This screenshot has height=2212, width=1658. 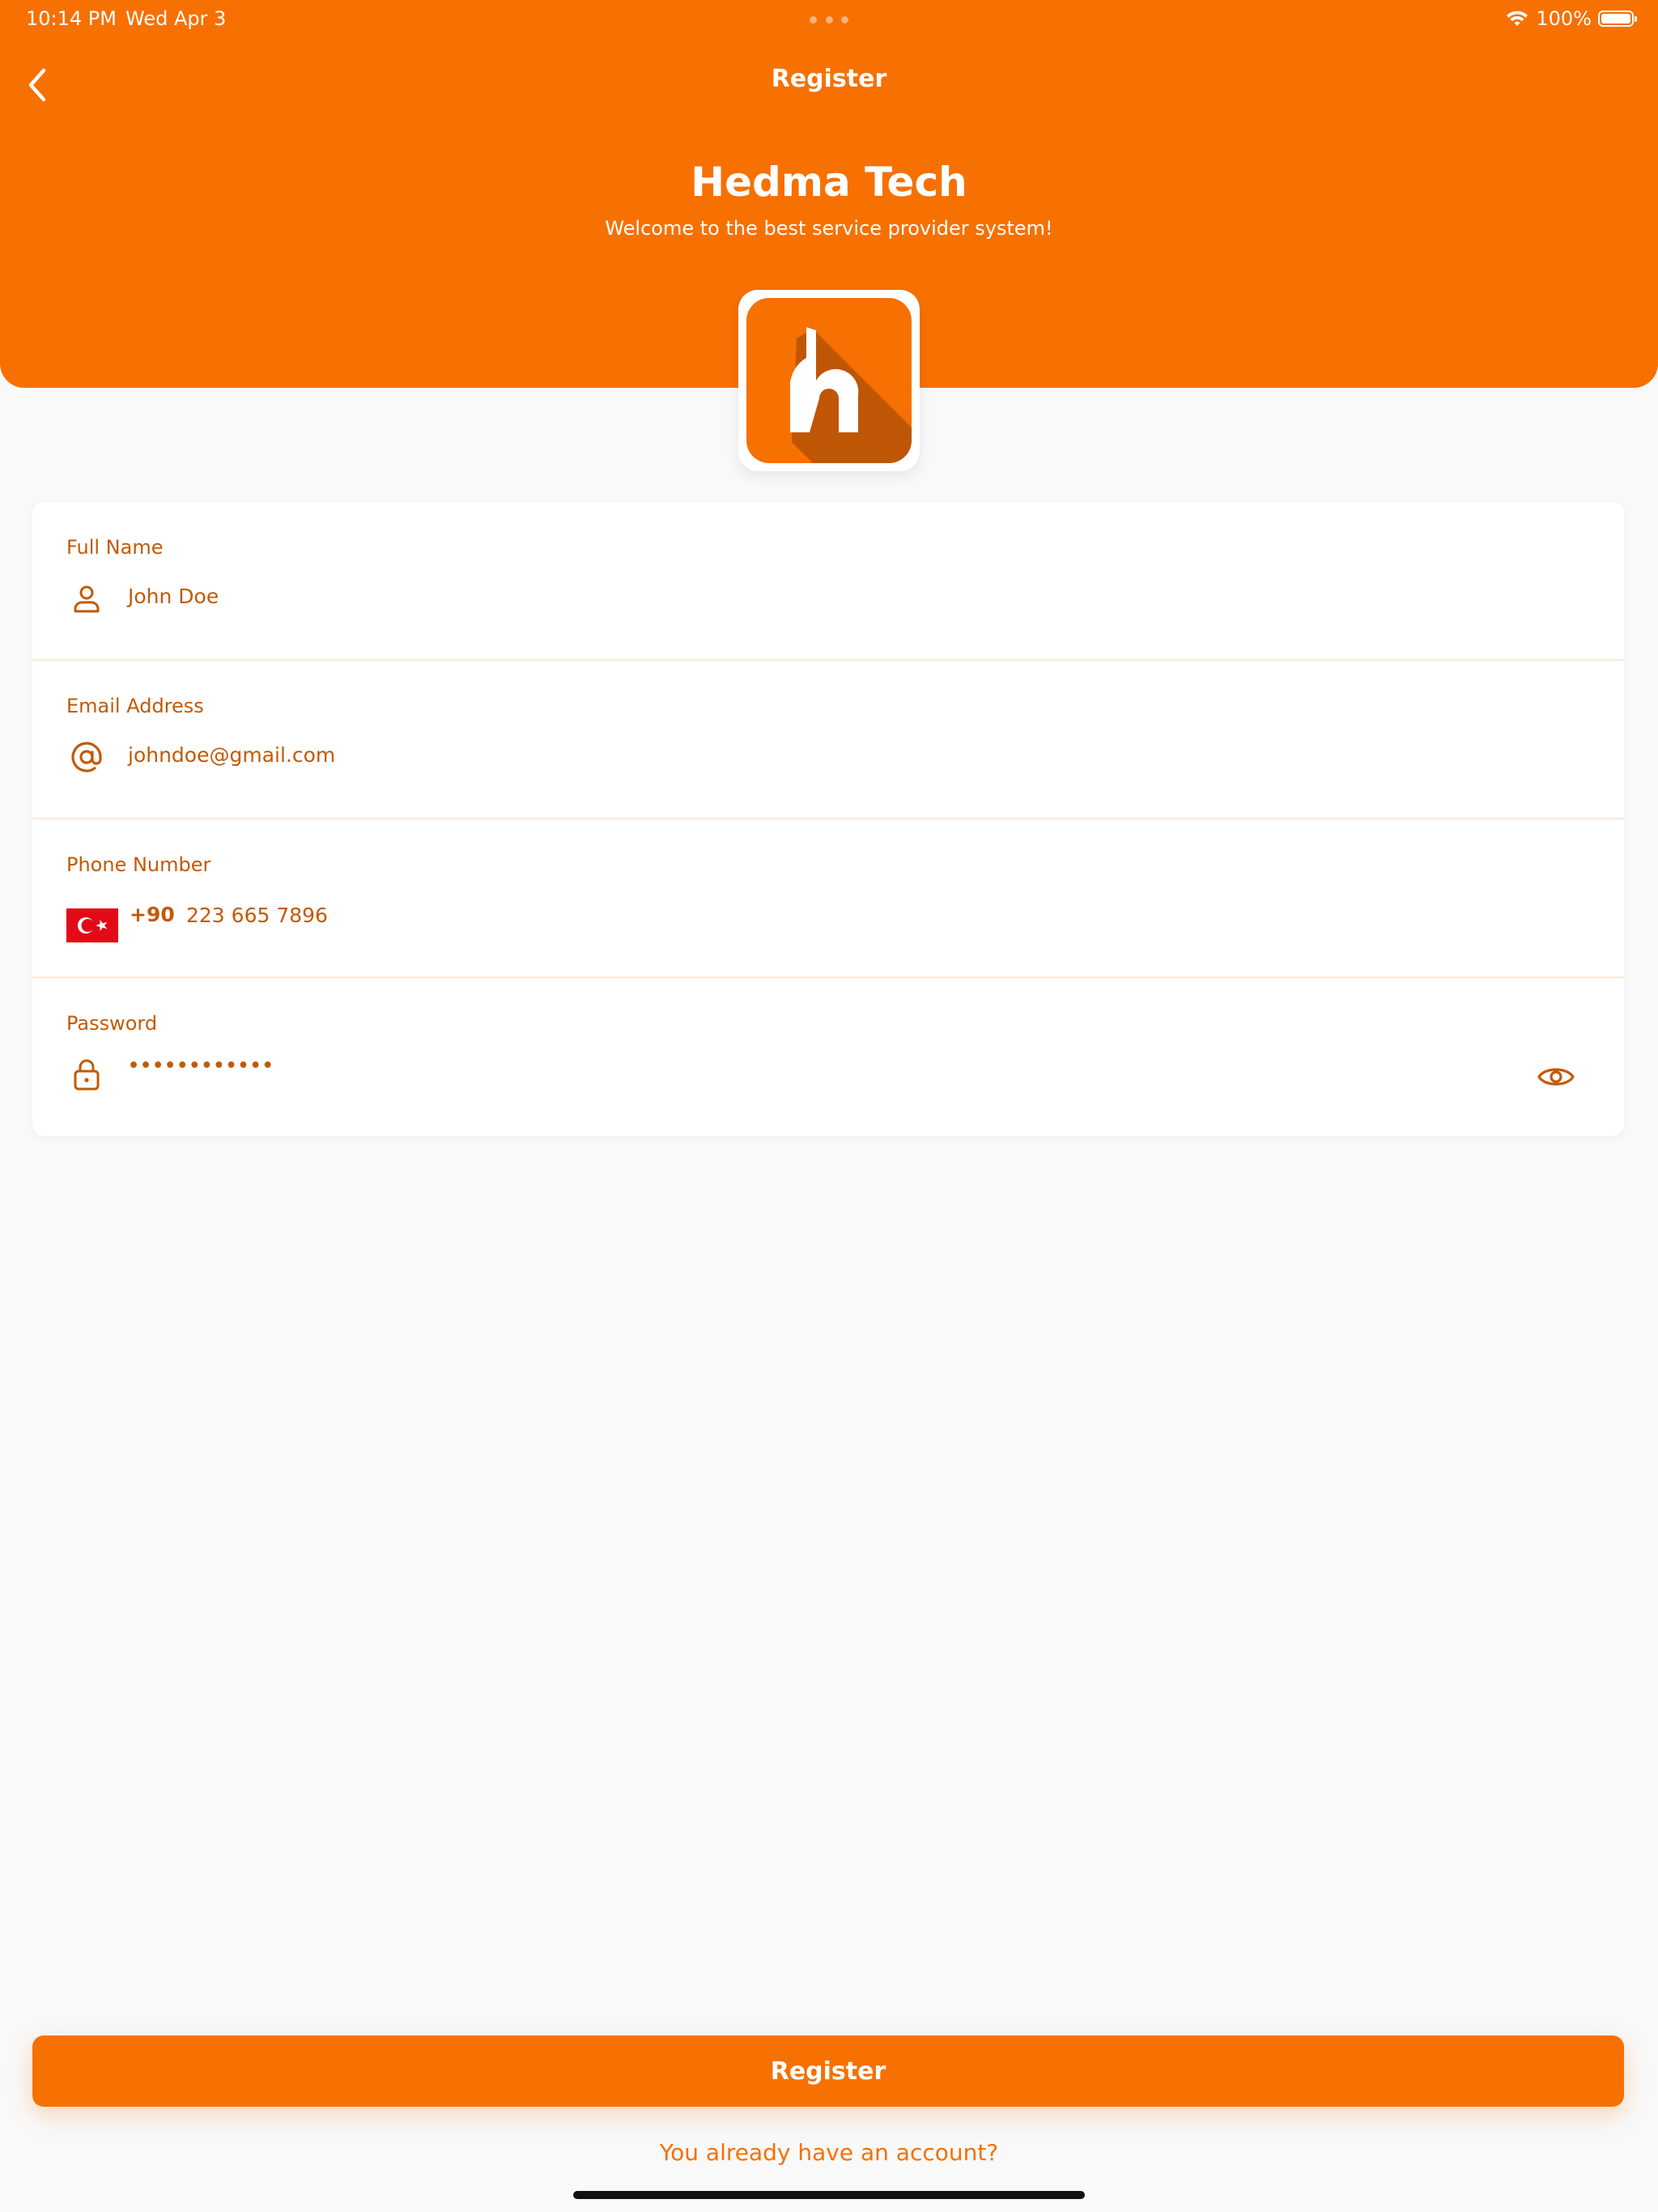 What do you see at coordinates (829, 183) in the screenshot?
I see `brand-title: Hedma Tech` at bounding box center [829, 183].